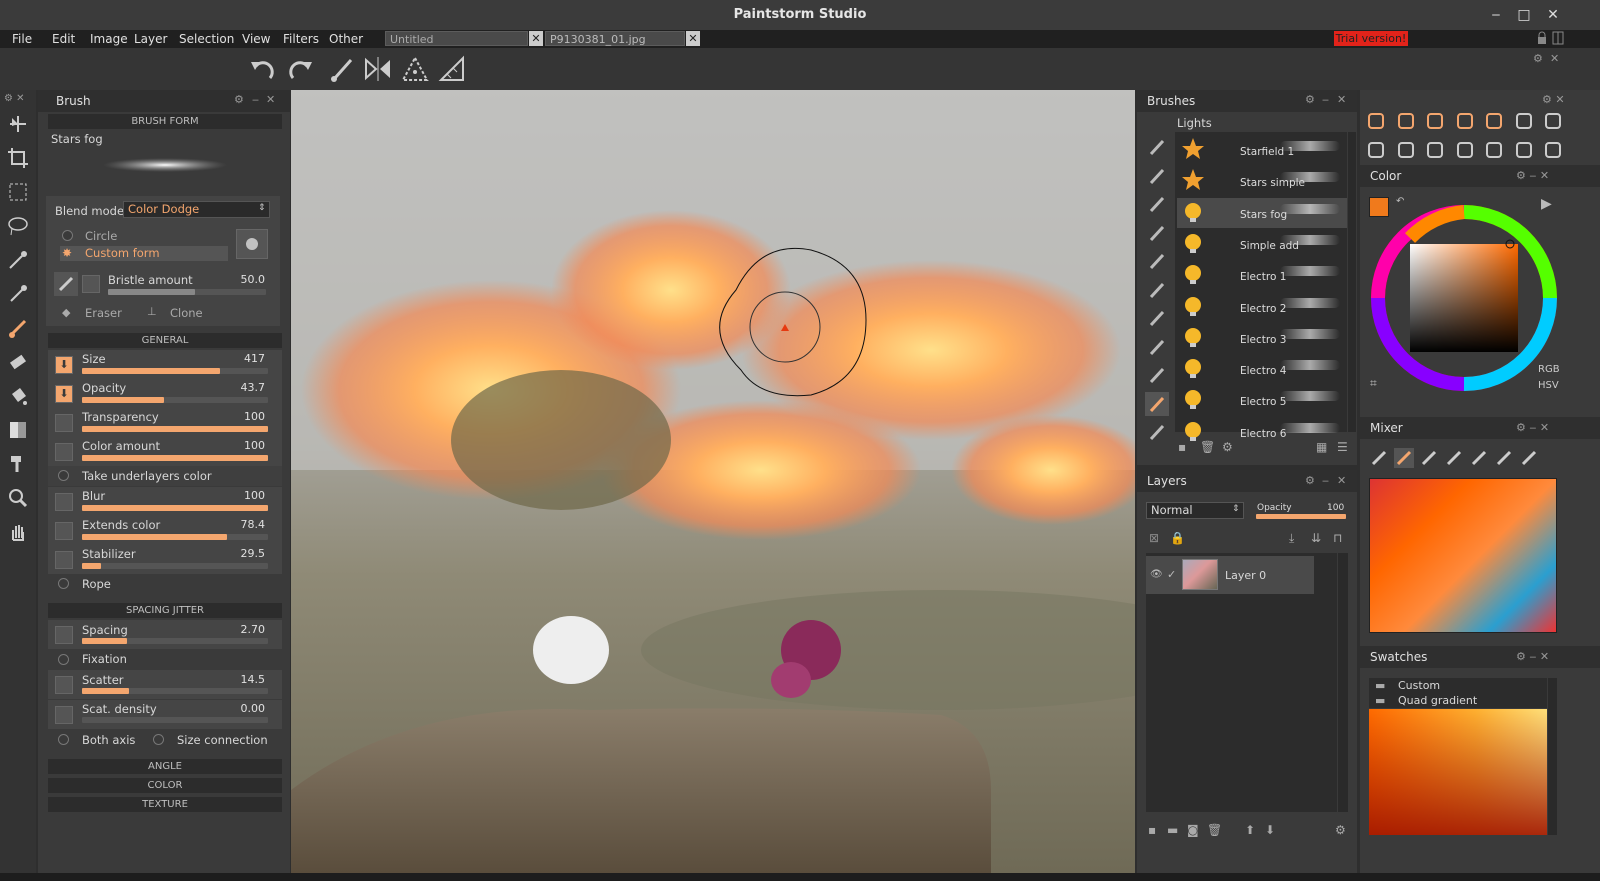  What do you see at coordinates (1321, 447) in the screenshot?
I see `grid-view-icon: ▦` at bounding box center [1321, 447].